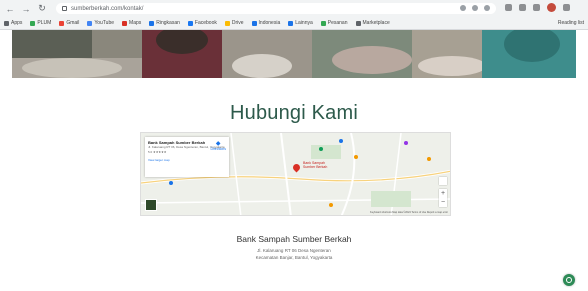  What do you see at coordinates (372, 23) in the screenshot?
I see `bookmark-item: Marketplace` at bounding box center [372, 23].